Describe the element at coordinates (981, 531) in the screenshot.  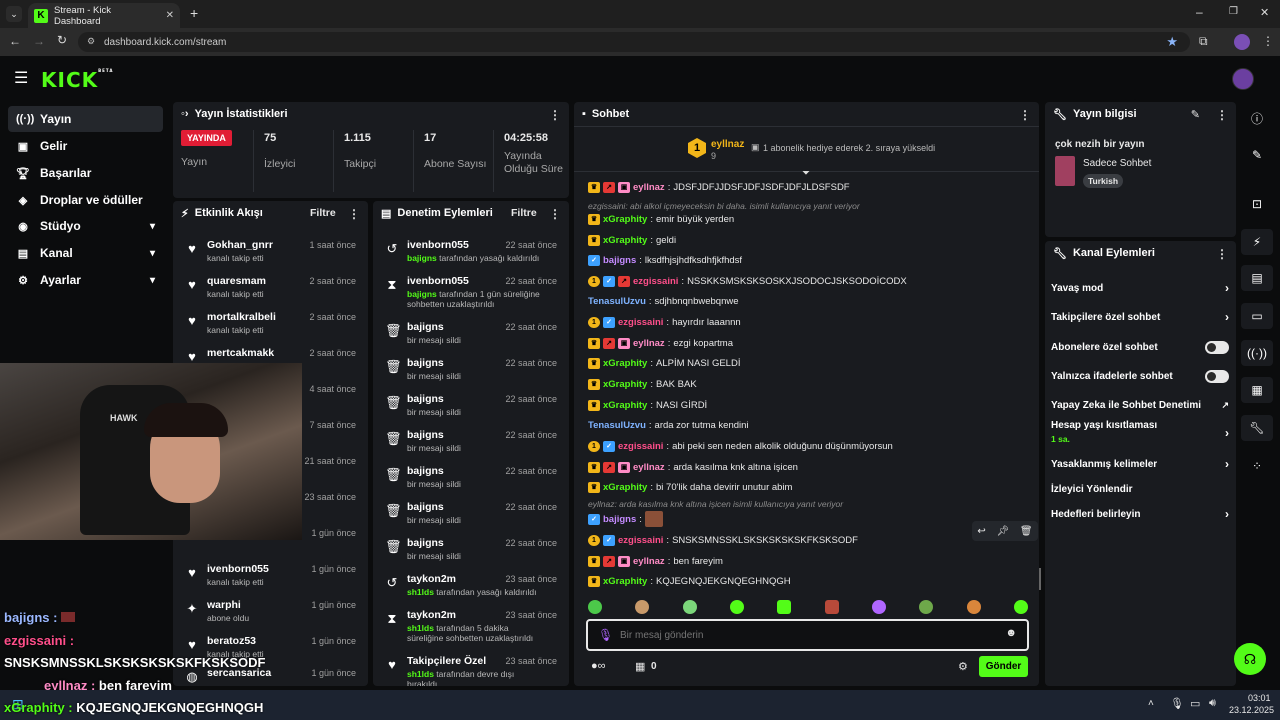
I see `reply-icon: ↩` at that location.